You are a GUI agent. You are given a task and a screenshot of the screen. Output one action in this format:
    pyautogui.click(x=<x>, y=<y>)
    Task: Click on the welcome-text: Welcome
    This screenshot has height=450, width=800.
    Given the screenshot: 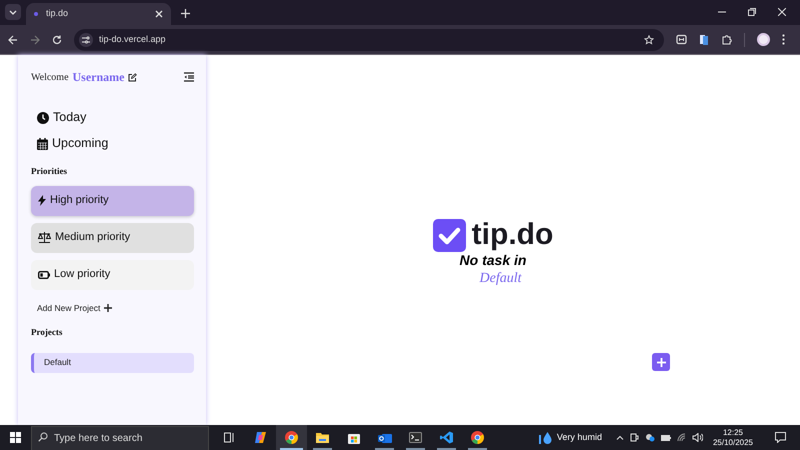 What is the action you would take?
    pyautogui.click(x=50, y=77)
    